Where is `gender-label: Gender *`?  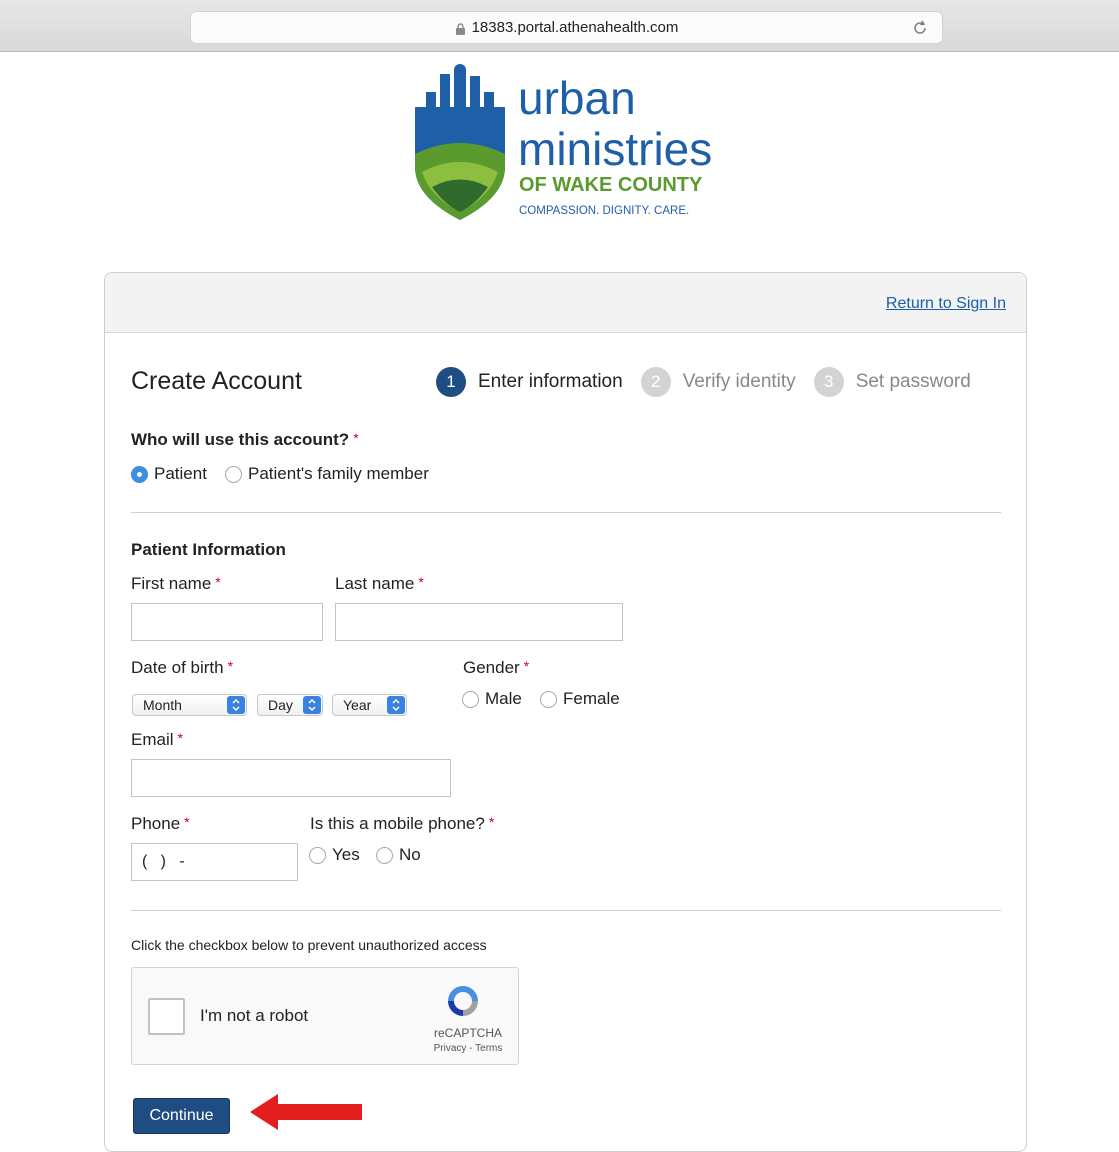
gender-label: Gender * is located at coordinates (496, 668).